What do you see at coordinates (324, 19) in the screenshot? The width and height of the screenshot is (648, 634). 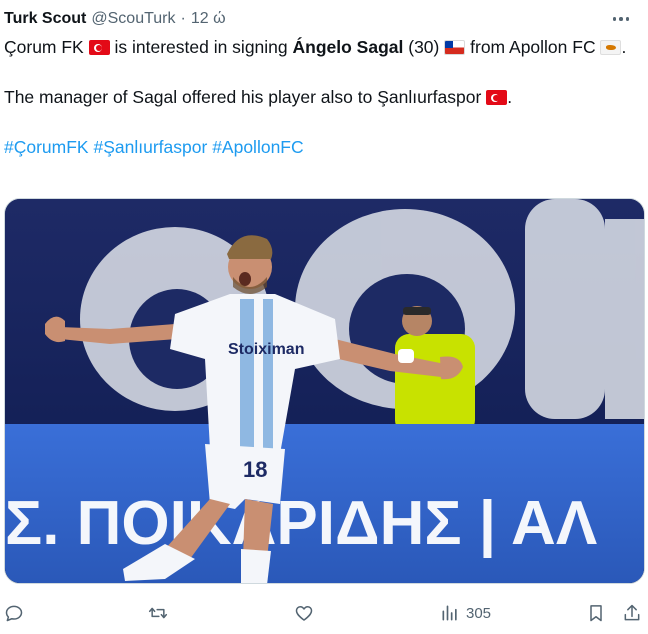 I see `tweet-header: Turk Scout @ScouTurk · 12 ώ` at bounding box center [324, 19].